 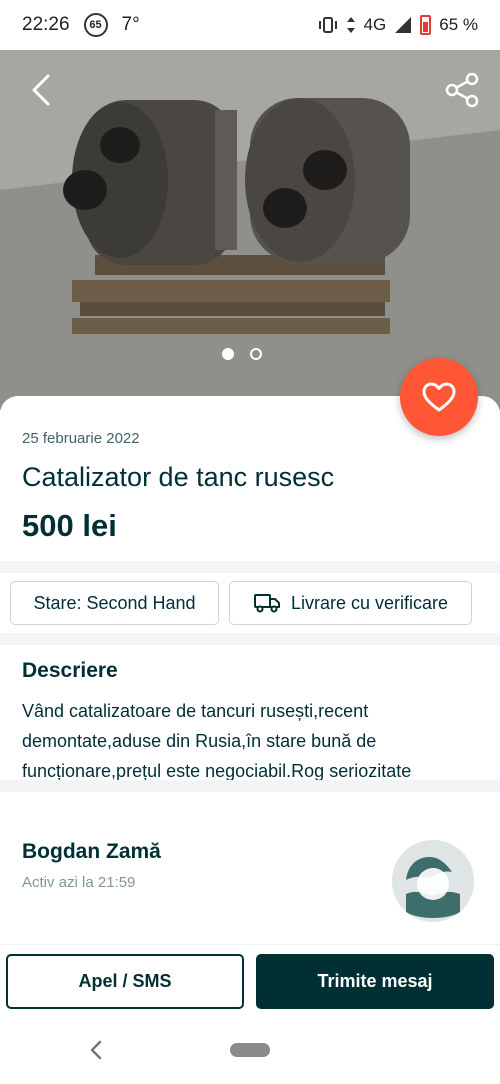 What do you see at coordinates (375, 981) in the screenshot?
I see `send-message-button: Trimite mesaj` at bounding box center [375, 981].